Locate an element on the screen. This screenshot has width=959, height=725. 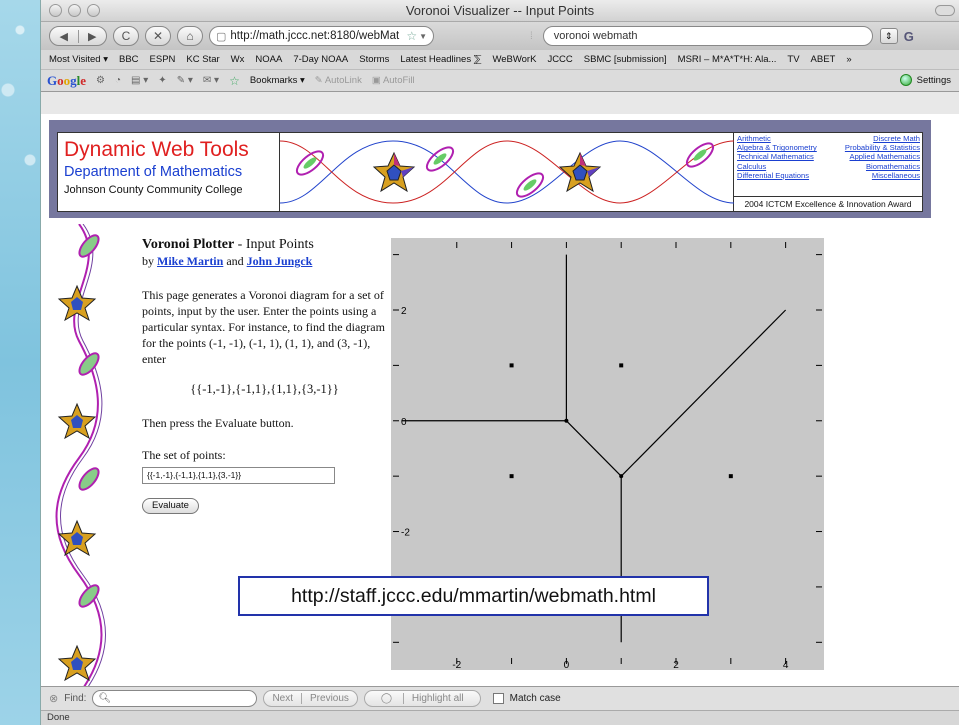
stop-icon: ✕ is located at coordinates (158, 36).